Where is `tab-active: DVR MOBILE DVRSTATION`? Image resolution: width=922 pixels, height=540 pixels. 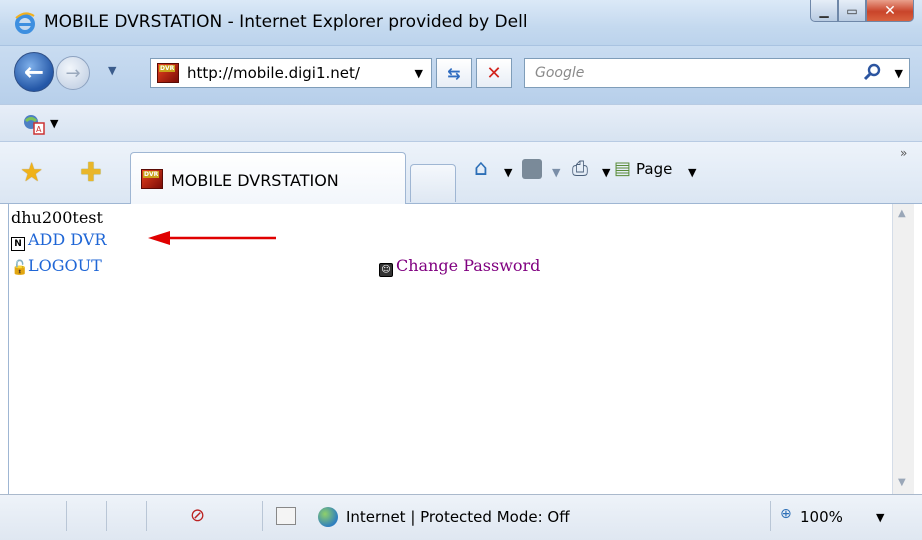 tab-active: DVR MOBILE DVRSTATION is located at coordinates (268, 178).